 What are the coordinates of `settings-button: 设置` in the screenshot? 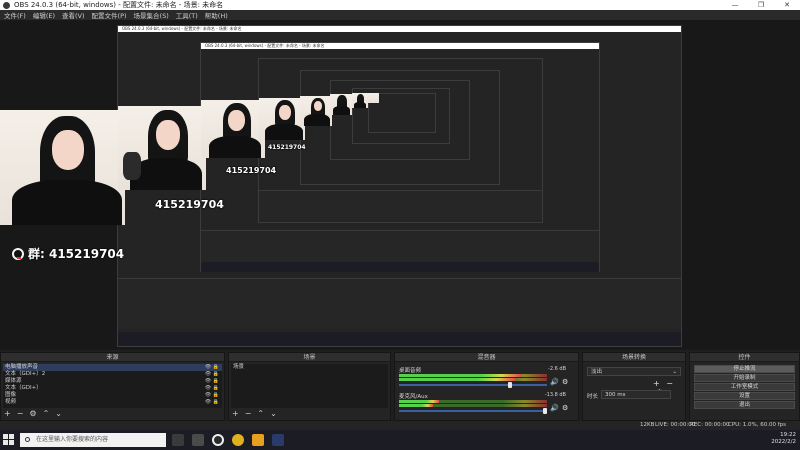 It's located at (744, 396).